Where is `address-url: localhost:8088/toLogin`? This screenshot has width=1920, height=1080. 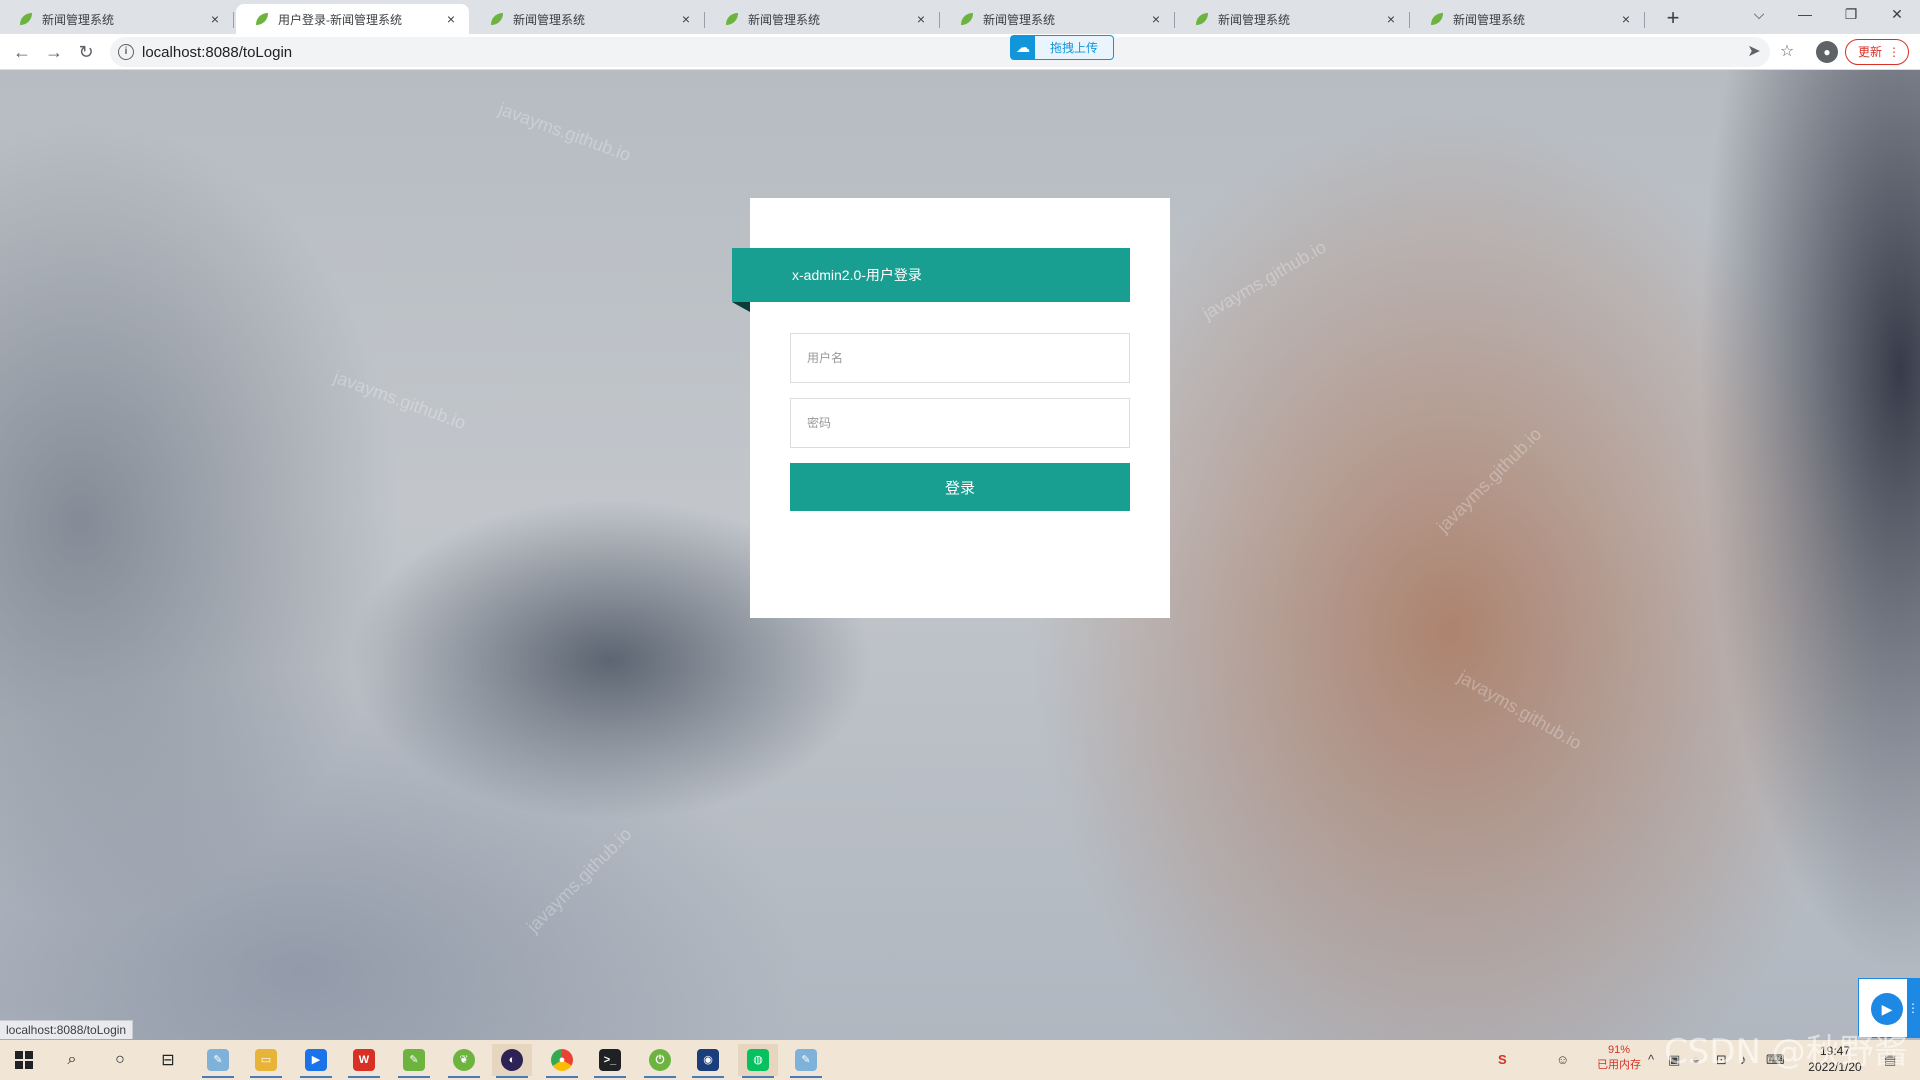 address-url: localhost:8088/toLogin is located at coordinates (217, 52).